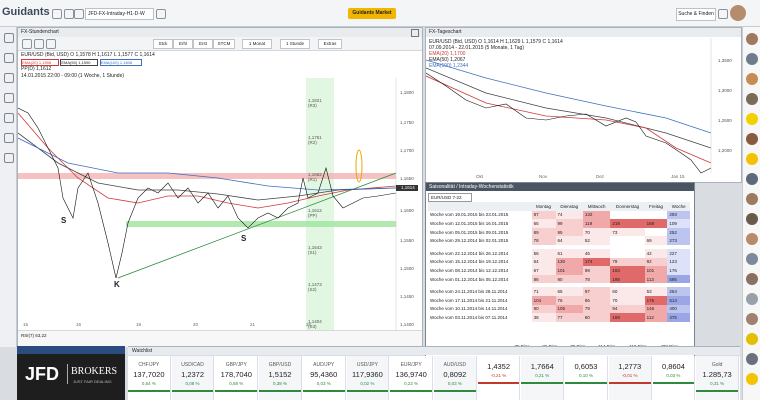 The width and height of the screenshot is (760, 400). What do you see at coordinates (656, 223) in the screenshot?
I see `table-cell: 168` at bounding box center [656, 223].